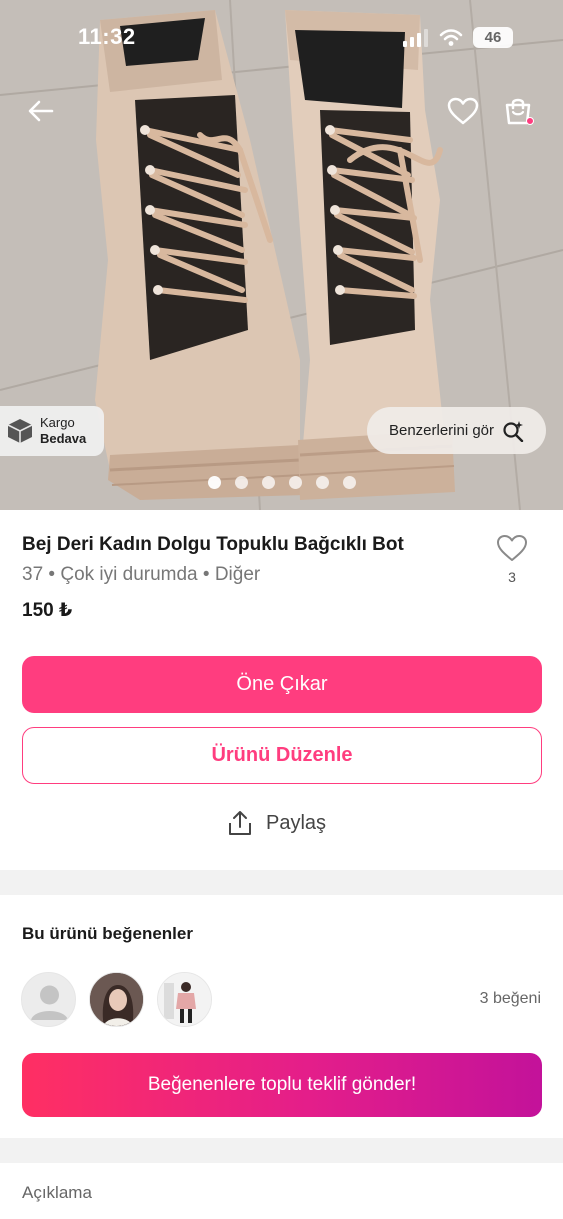 Image resolution: width=563 pixels, height=1219 pixels. What do you see at coordinates (47, 610) in the screenshot?
I see `product-price: 150 ₺` at bounding box center [47, 610].